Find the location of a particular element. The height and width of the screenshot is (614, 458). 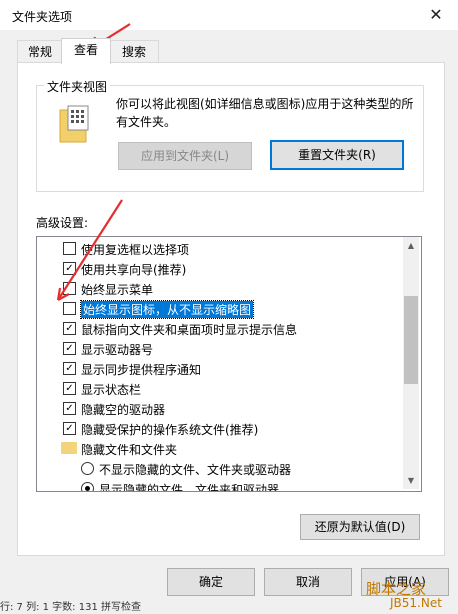

arrow-line is located at coordinates (90, 250).